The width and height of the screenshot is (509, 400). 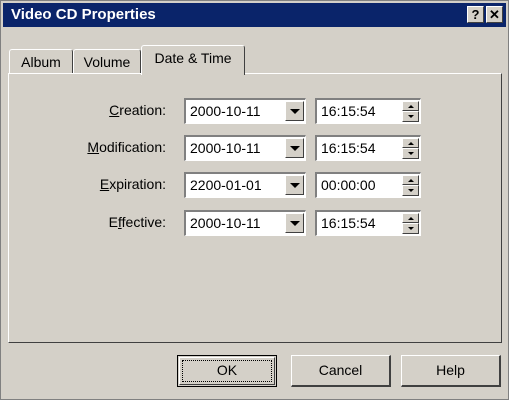 What do you see at coordinates (107, 62) in the screenshot?
I see `tab-volume: Volume` at bounding box center [107, 62].